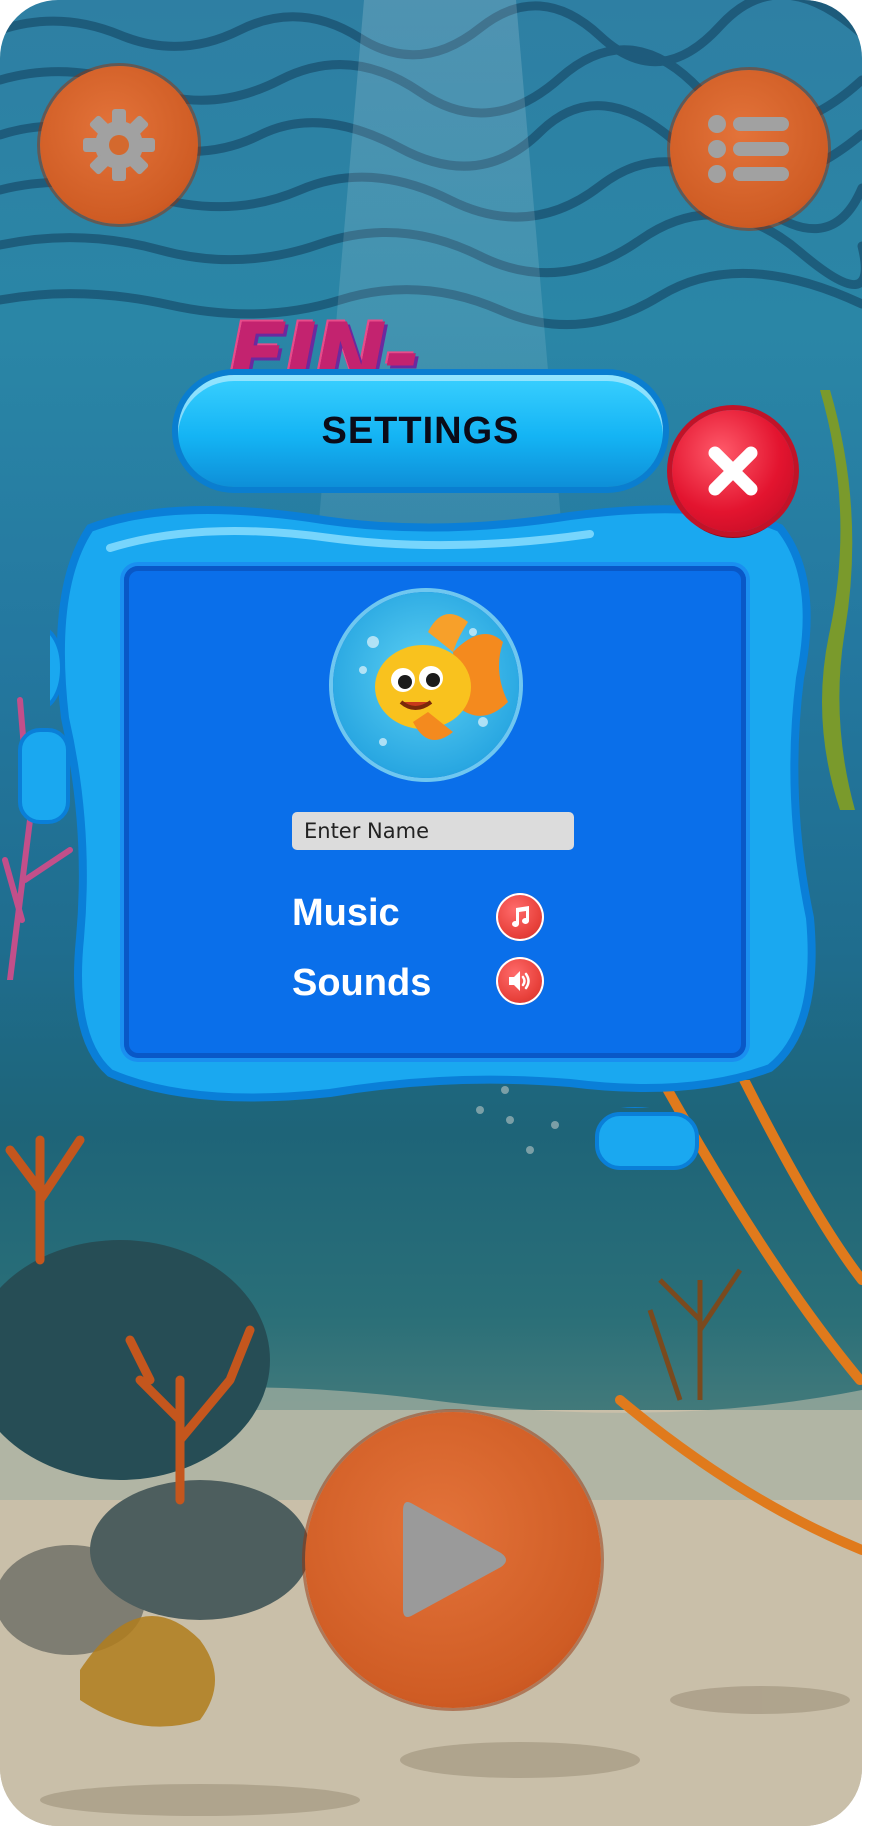 The height and width of the screenshot is (1828, 870). I want to click on play-icon, so click(454, 1559).